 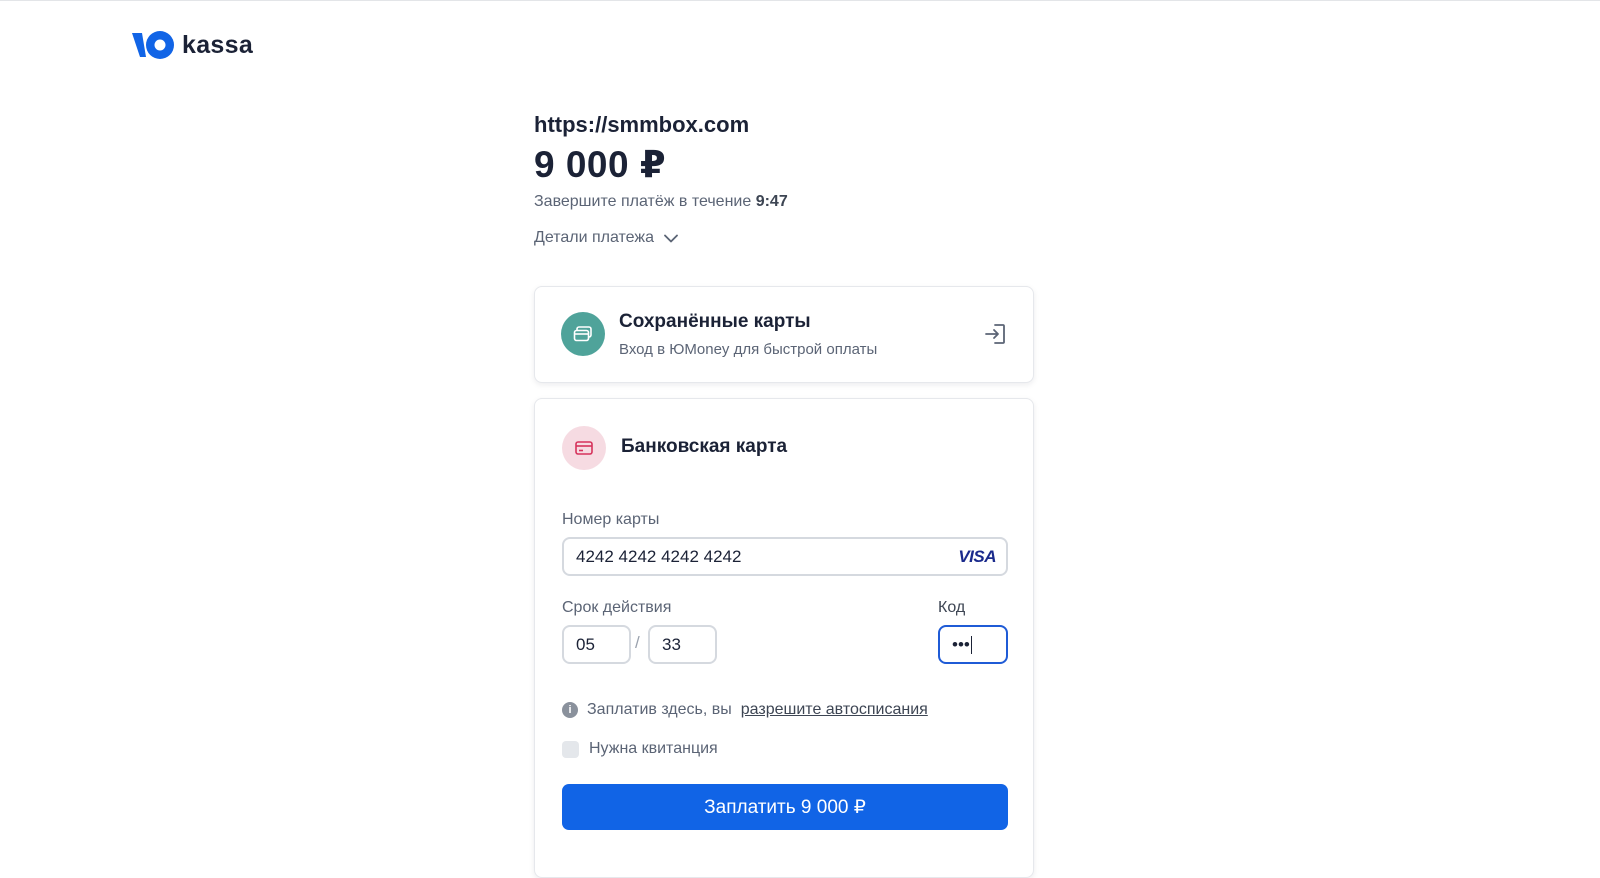 I want to click on payment-timer: Завершите платёж в течение 9:47, so click(x=661, y=202).